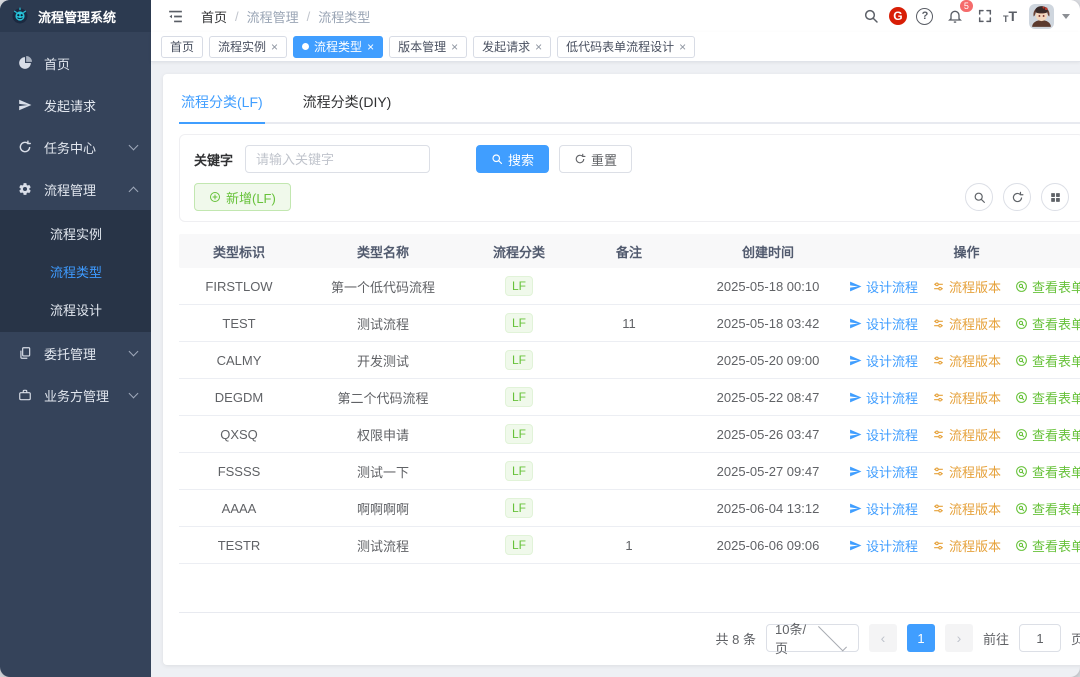 This screenshot has width=1080, height=677. What do you see at coordinates (1040, 638) in the screenshot?
I see `goto-page-input` at bounding box center [1040, 638].